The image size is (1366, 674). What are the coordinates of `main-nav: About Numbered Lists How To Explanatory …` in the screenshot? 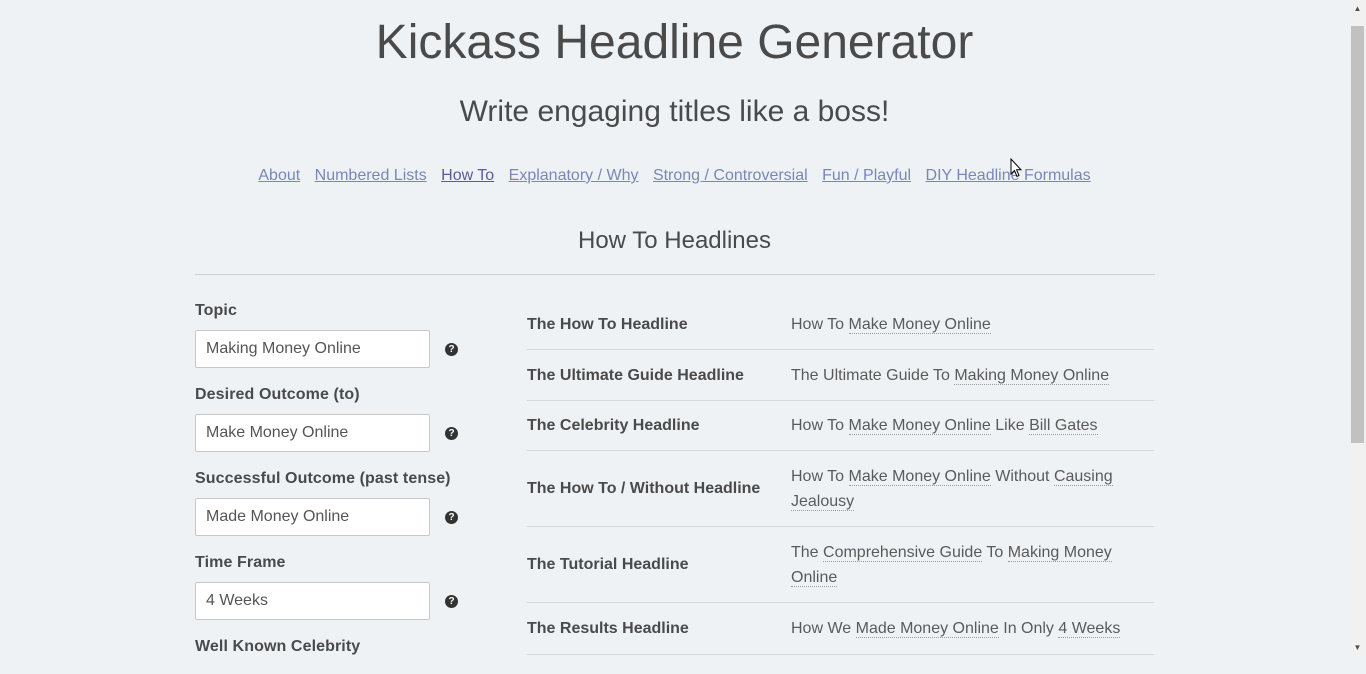 It's located at (674, 176).